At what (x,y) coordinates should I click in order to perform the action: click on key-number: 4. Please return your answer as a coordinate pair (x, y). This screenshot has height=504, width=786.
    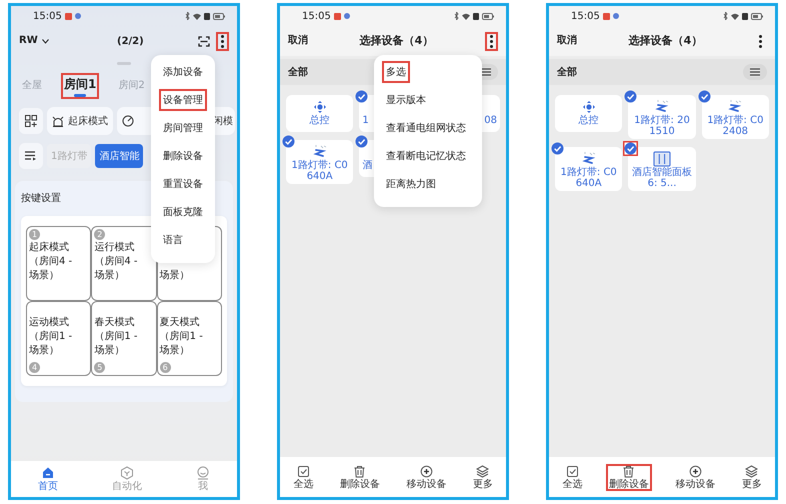
    Looking at the image, I should click on (34, 367).